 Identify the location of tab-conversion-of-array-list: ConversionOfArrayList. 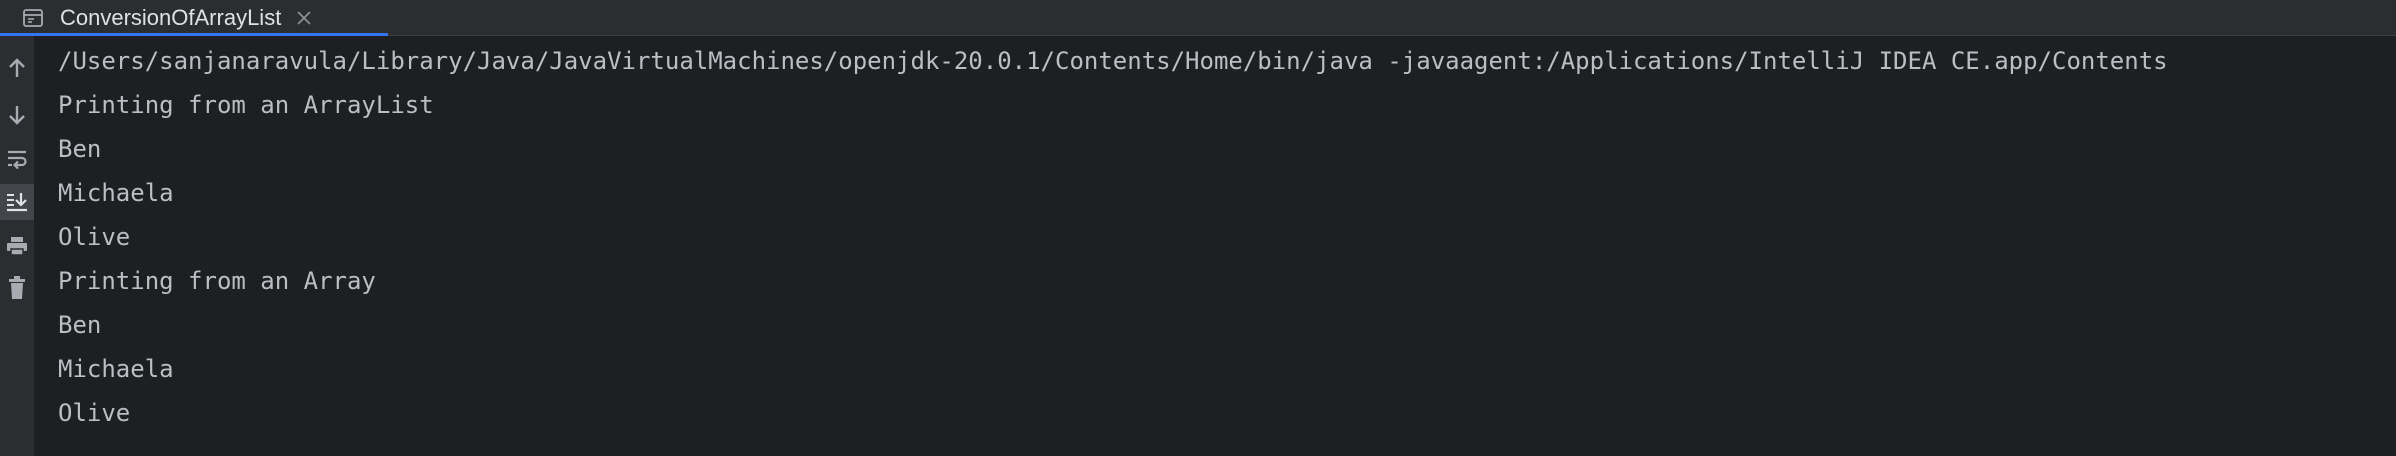
(194, 18).